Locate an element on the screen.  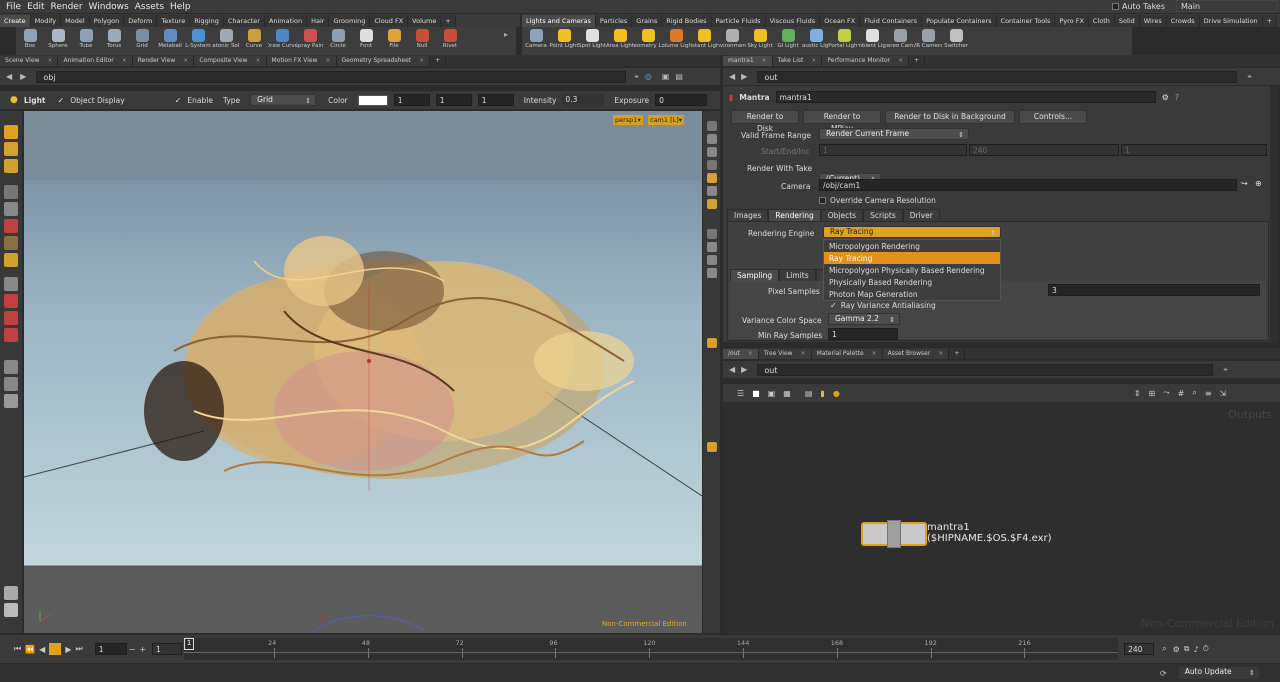
shelf-tab-particle-fluids: Particle Fluids is located at coordinates (738, 21).